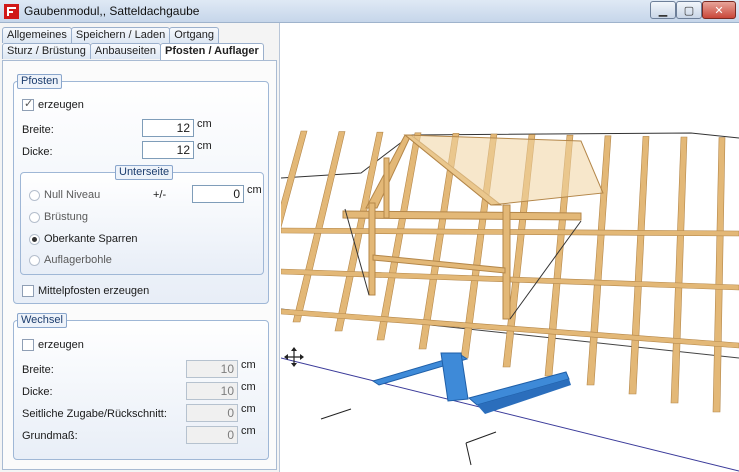  I want to click on tab-pfosten-auflager: Pfosten / Auflager, so click(212, 51).